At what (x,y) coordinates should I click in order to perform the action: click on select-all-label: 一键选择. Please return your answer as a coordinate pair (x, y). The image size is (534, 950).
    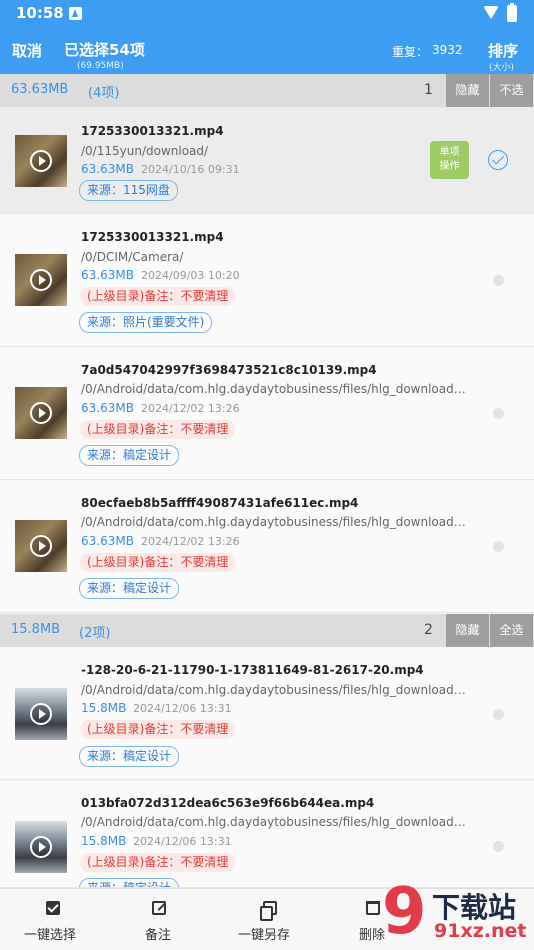
    Looking at the image, I should click on (50, 935).